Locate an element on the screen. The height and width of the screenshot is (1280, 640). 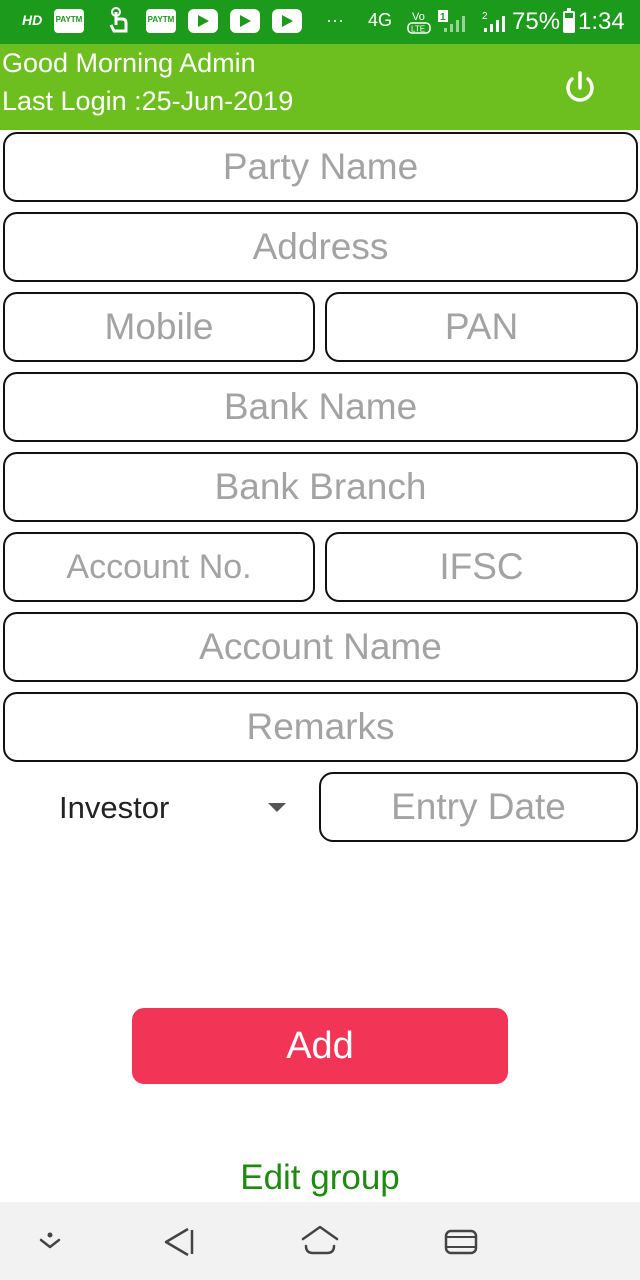
ifsc-field: IFSC is located at coordinates (481, 567).